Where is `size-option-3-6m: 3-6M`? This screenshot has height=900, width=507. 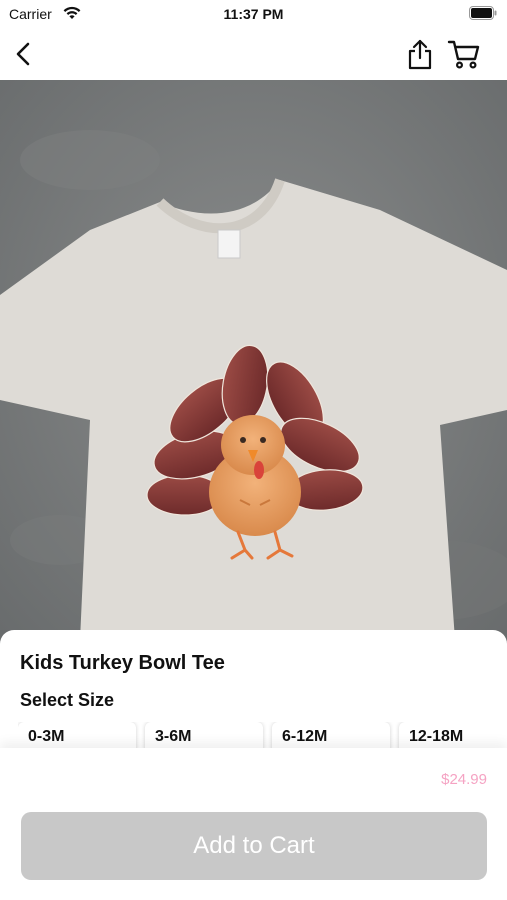 size-option-3-6m: 3-6M is located at coordinates (204, 735).